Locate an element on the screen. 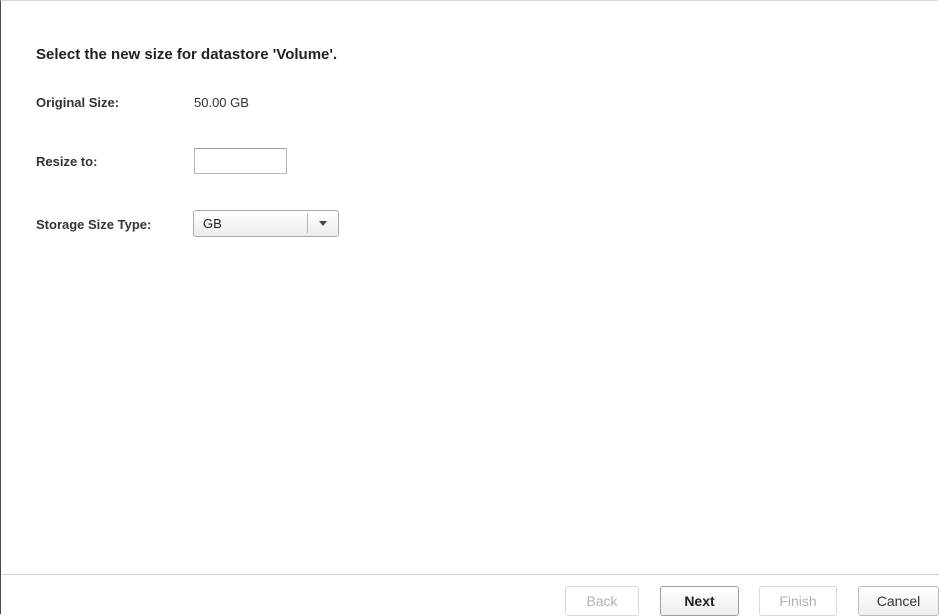 This screenshot has height=616, width=939. cancel-button: Cancel is located at coordinates (898, 601).